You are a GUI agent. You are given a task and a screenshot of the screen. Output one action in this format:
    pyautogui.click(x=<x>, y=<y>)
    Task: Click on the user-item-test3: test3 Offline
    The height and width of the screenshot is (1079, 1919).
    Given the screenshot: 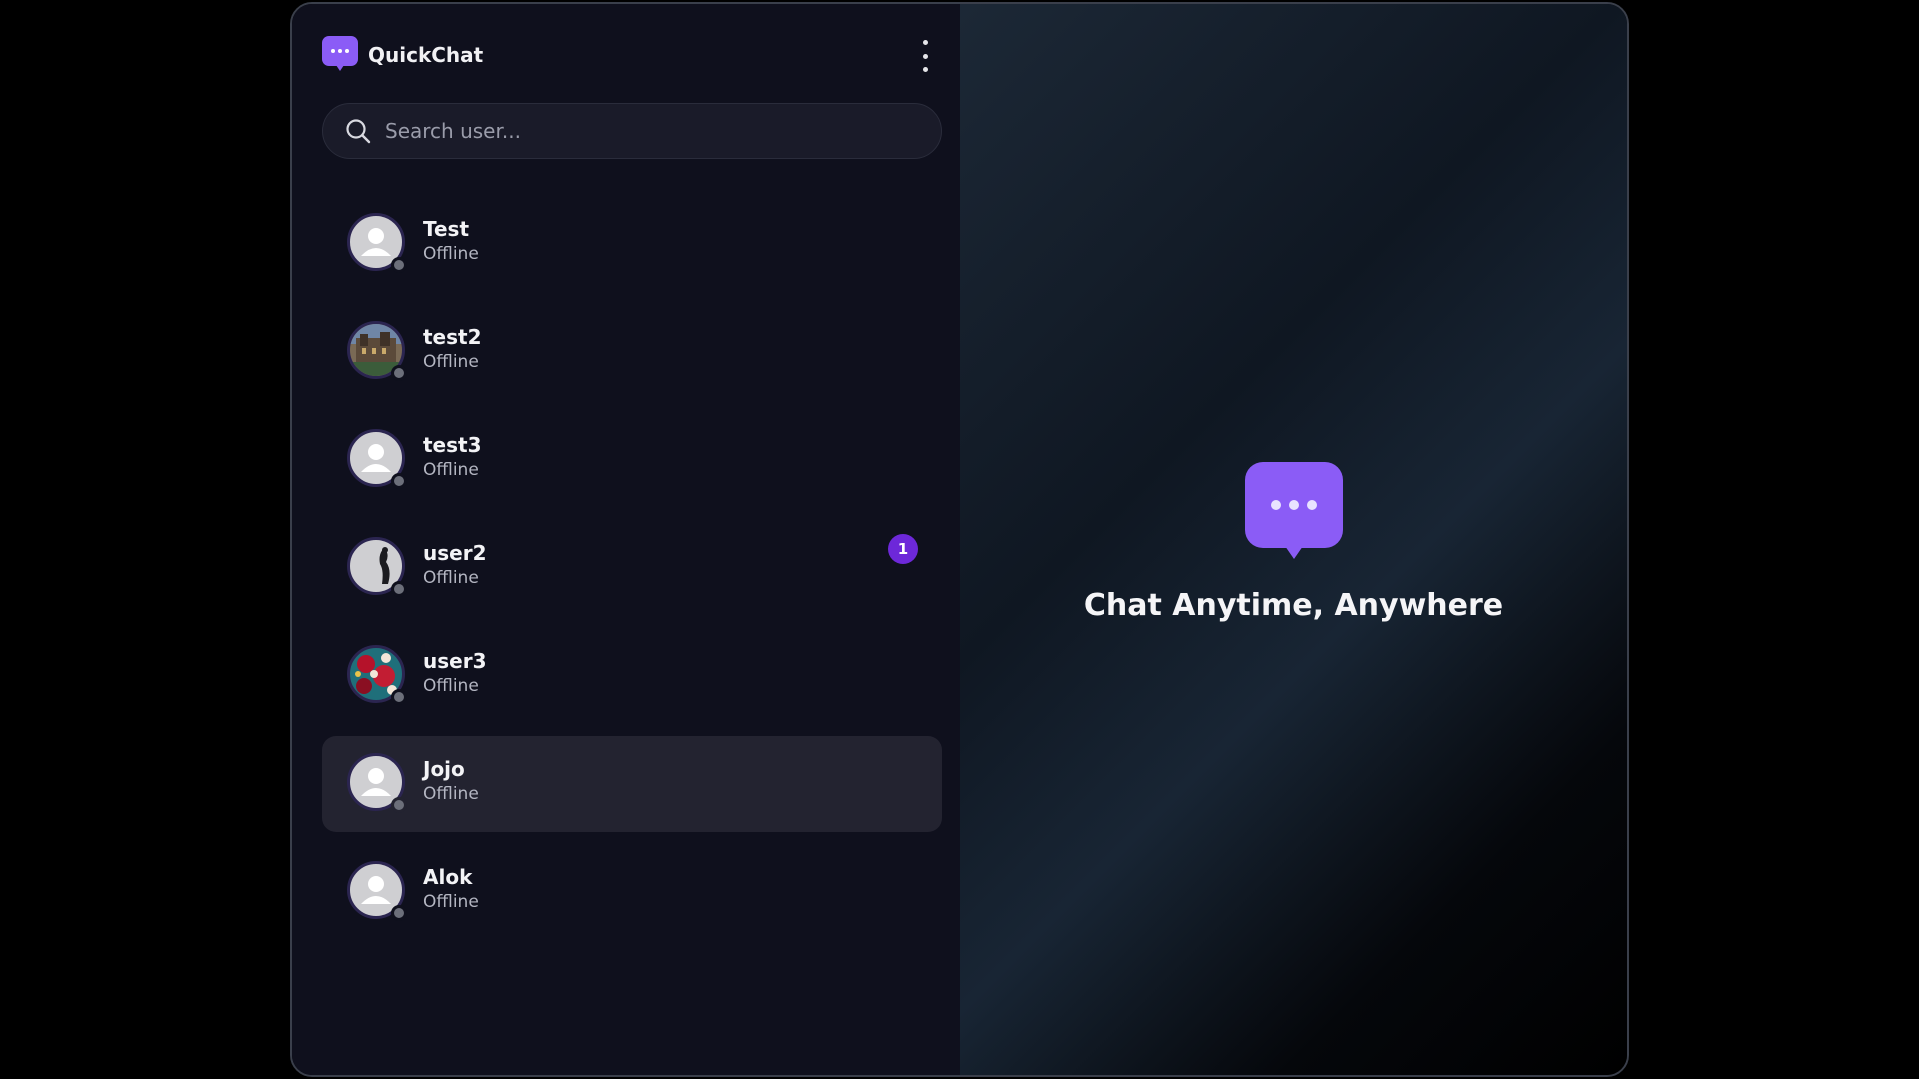 What is the action you would take?
    pyautogui.click(x=632, y=460)
    